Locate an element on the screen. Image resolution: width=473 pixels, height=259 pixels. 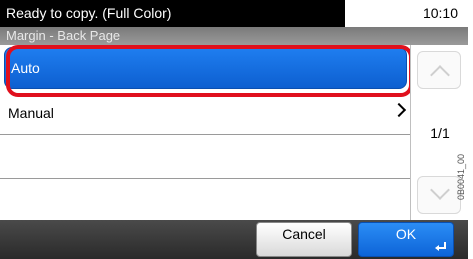
status-message: Ready to copy. (Full Color) is located at coordinates (172, 13).